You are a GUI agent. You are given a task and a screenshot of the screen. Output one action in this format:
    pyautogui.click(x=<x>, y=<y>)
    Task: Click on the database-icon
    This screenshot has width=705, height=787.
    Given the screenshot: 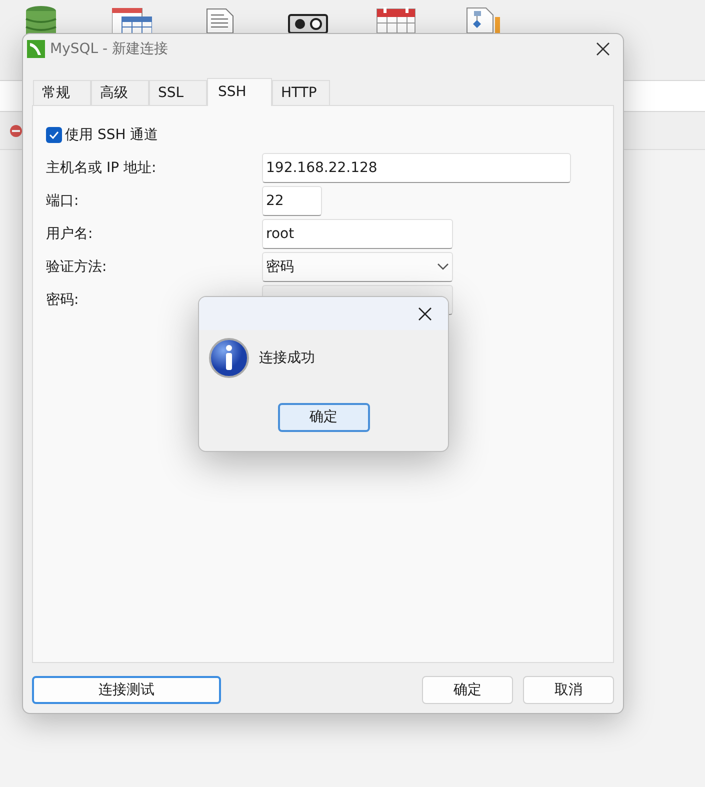 What is the action you would take?
    pyautogui.click(x=41, y=20)
    